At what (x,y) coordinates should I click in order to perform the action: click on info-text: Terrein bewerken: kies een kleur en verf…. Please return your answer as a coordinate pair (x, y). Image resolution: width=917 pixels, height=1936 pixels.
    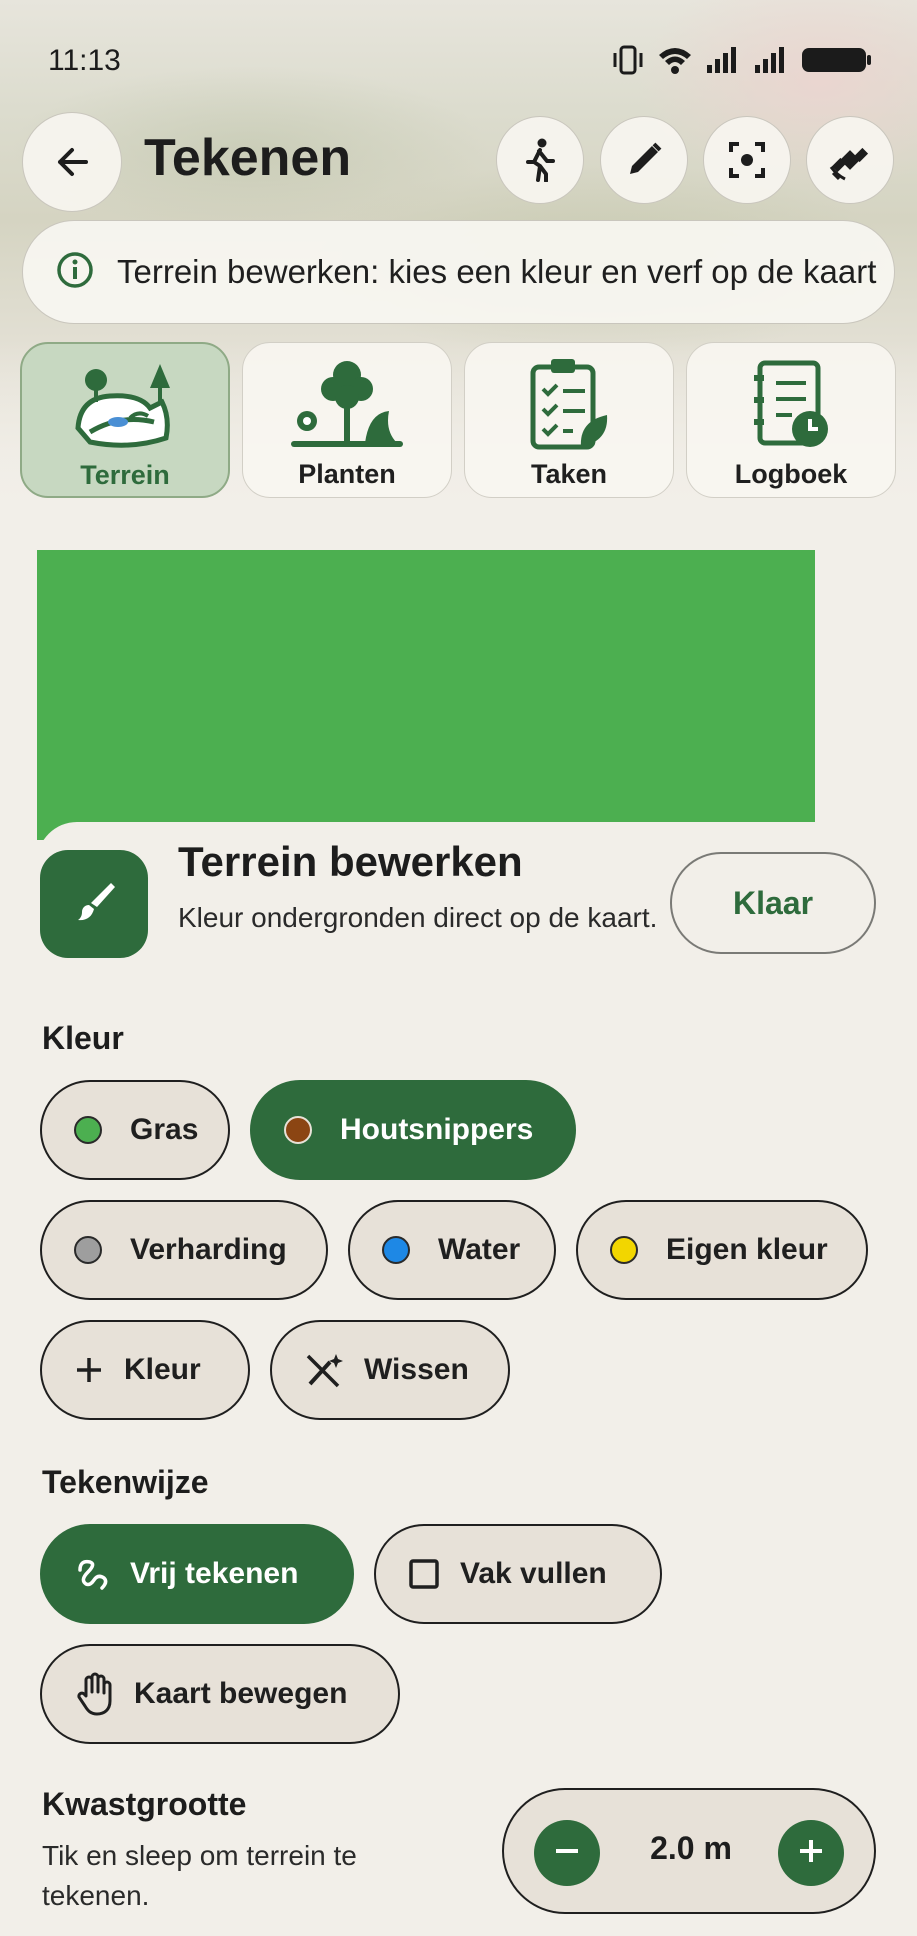
    Looking at the image, I should click on (497, 271).